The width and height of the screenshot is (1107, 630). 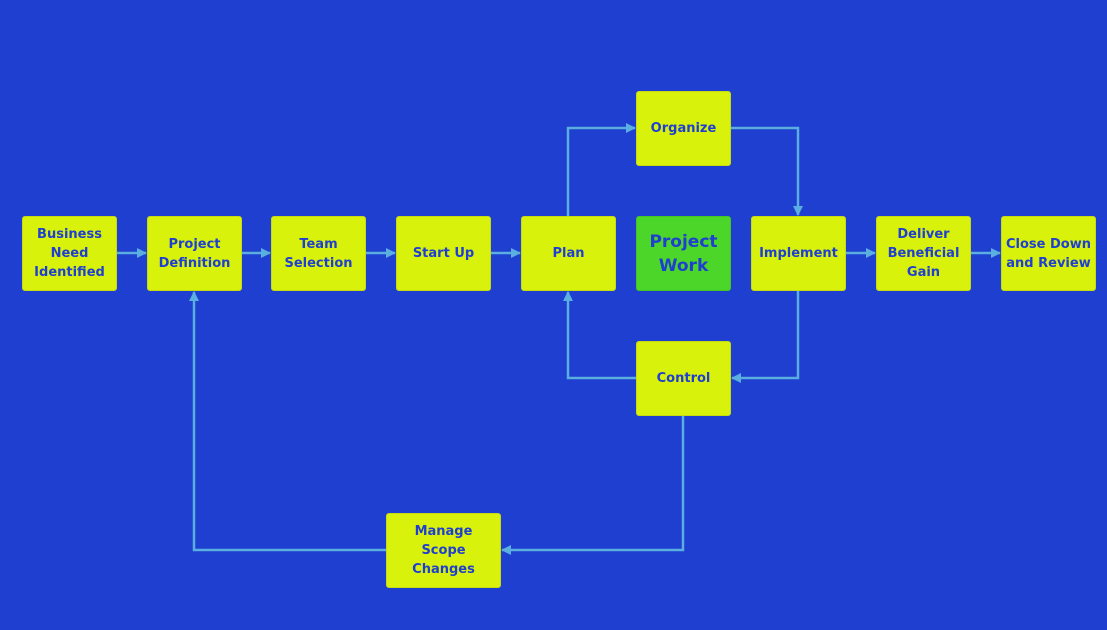 I want to click on node-project-definition: Project Definition, so click(x=194, y=253).